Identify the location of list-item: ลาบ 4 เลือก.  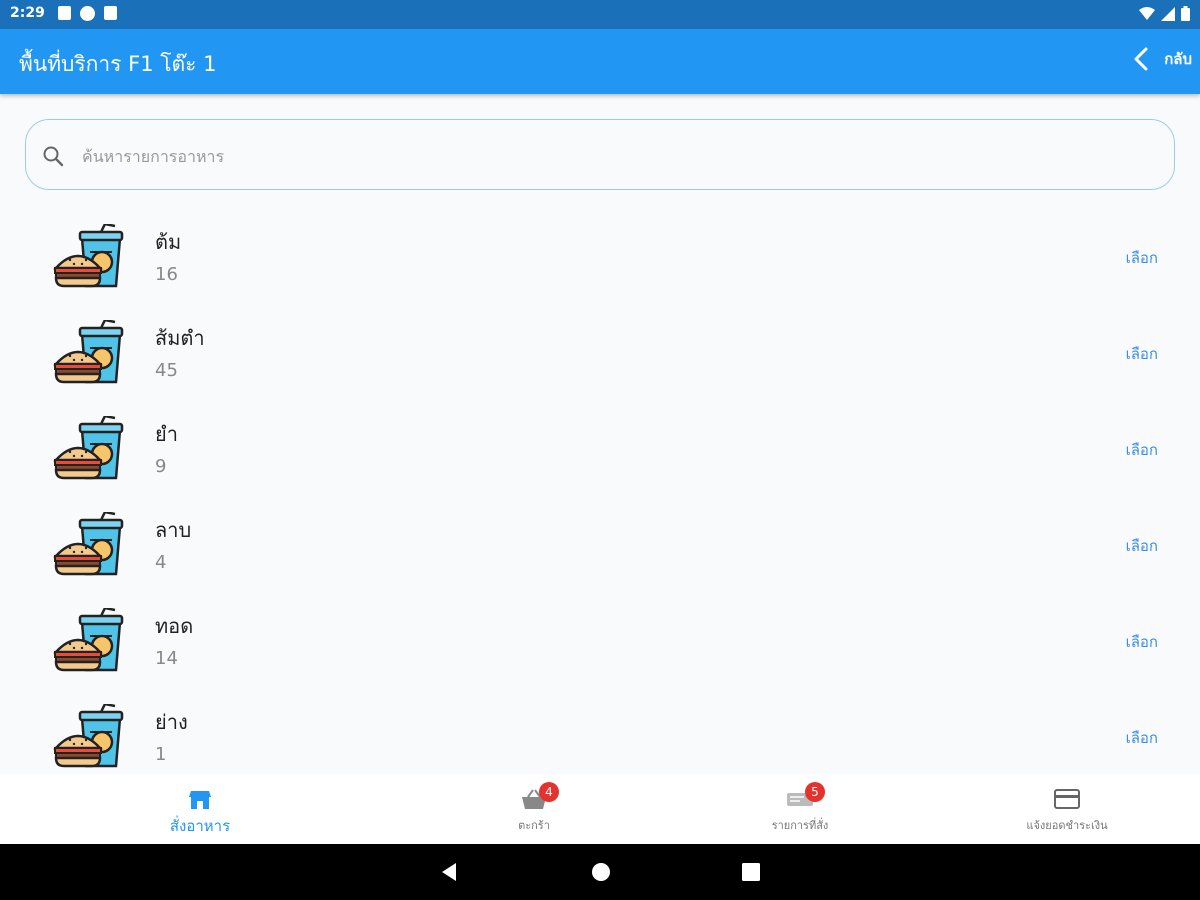
(600, 546).